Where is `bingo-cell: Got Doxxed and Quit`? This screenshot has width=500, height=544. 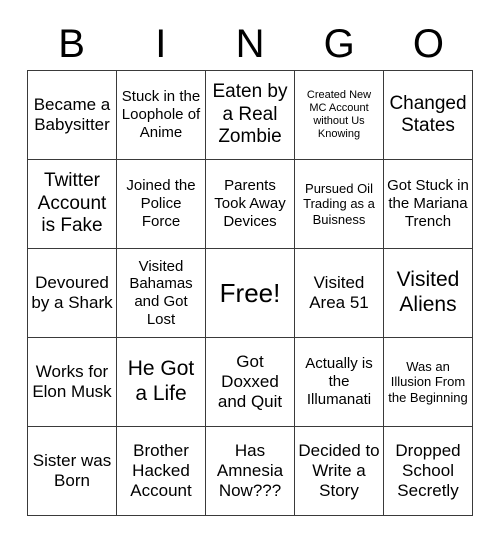 bingo-cell: Got Doxxed and Quit is located at coordinates (250, 382).